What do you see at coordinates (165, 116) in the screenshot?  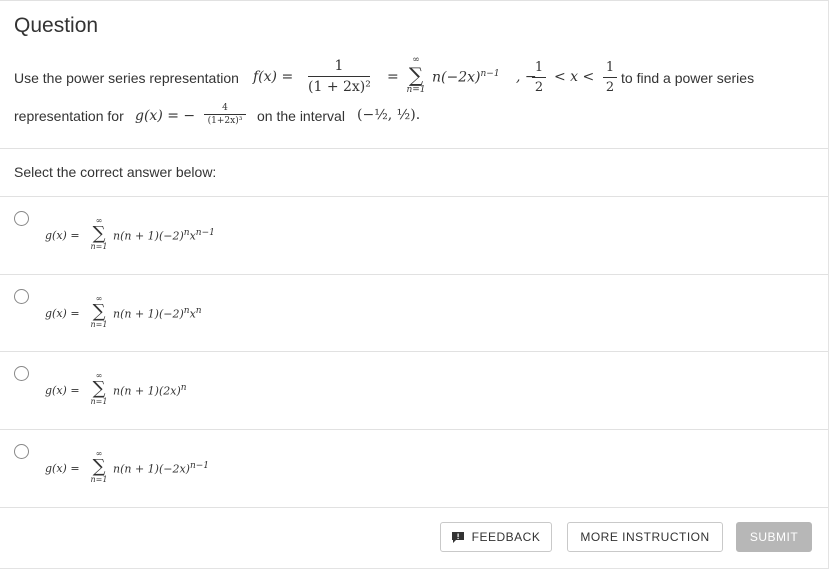 I see `g-lhs: g(x) = −` at bounding box center [165, 116].